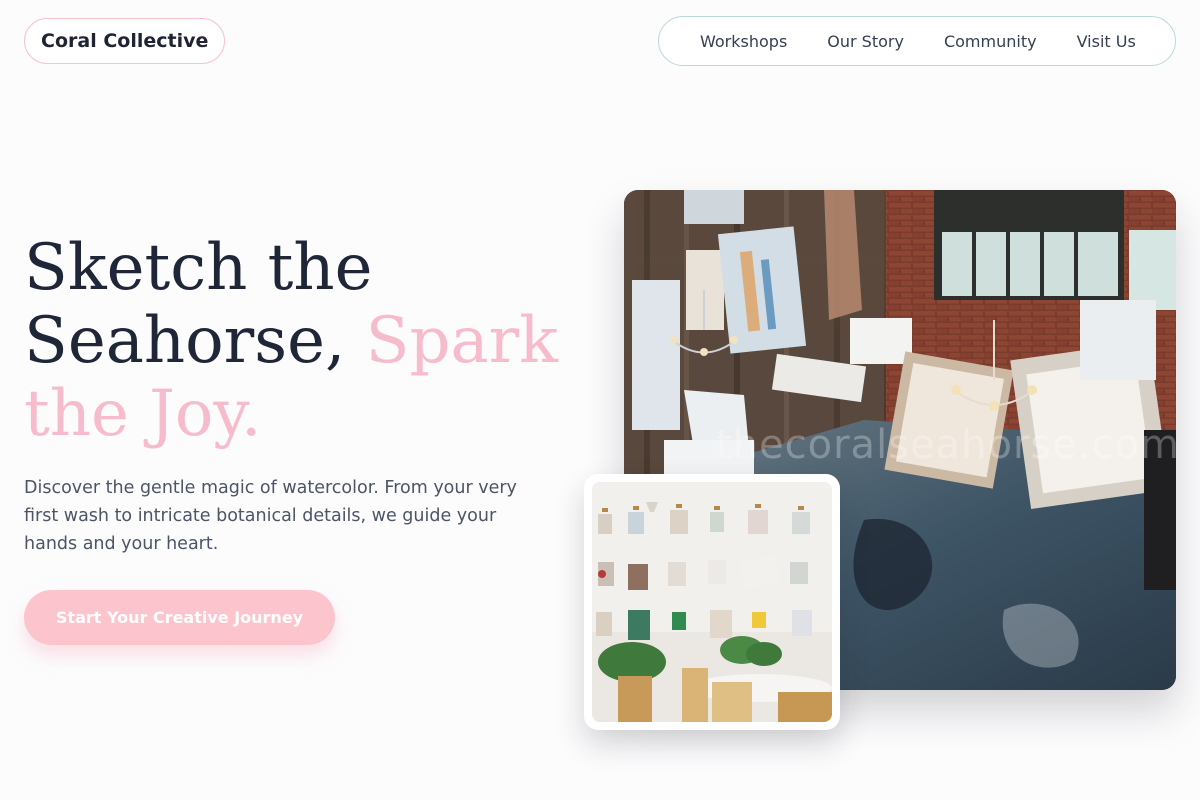 The image size is (1200, 800). I want to click on nav-item-visit-us: Visit Us, so click(1106, 41).